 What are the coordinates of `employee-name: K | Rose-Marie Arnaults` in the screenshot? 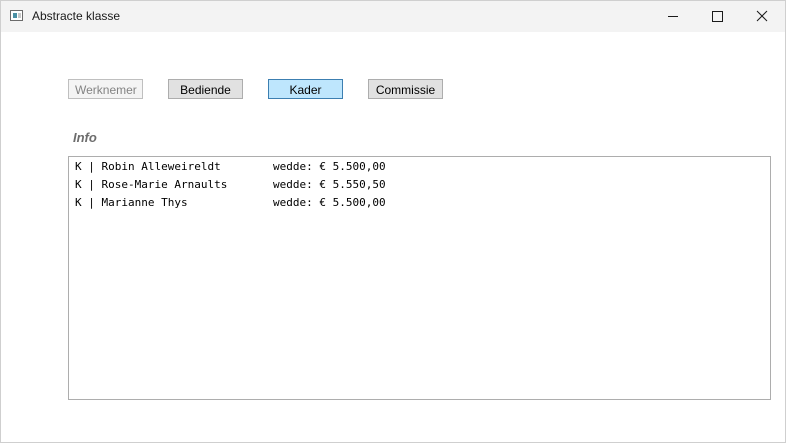 It's located at (151, 184).